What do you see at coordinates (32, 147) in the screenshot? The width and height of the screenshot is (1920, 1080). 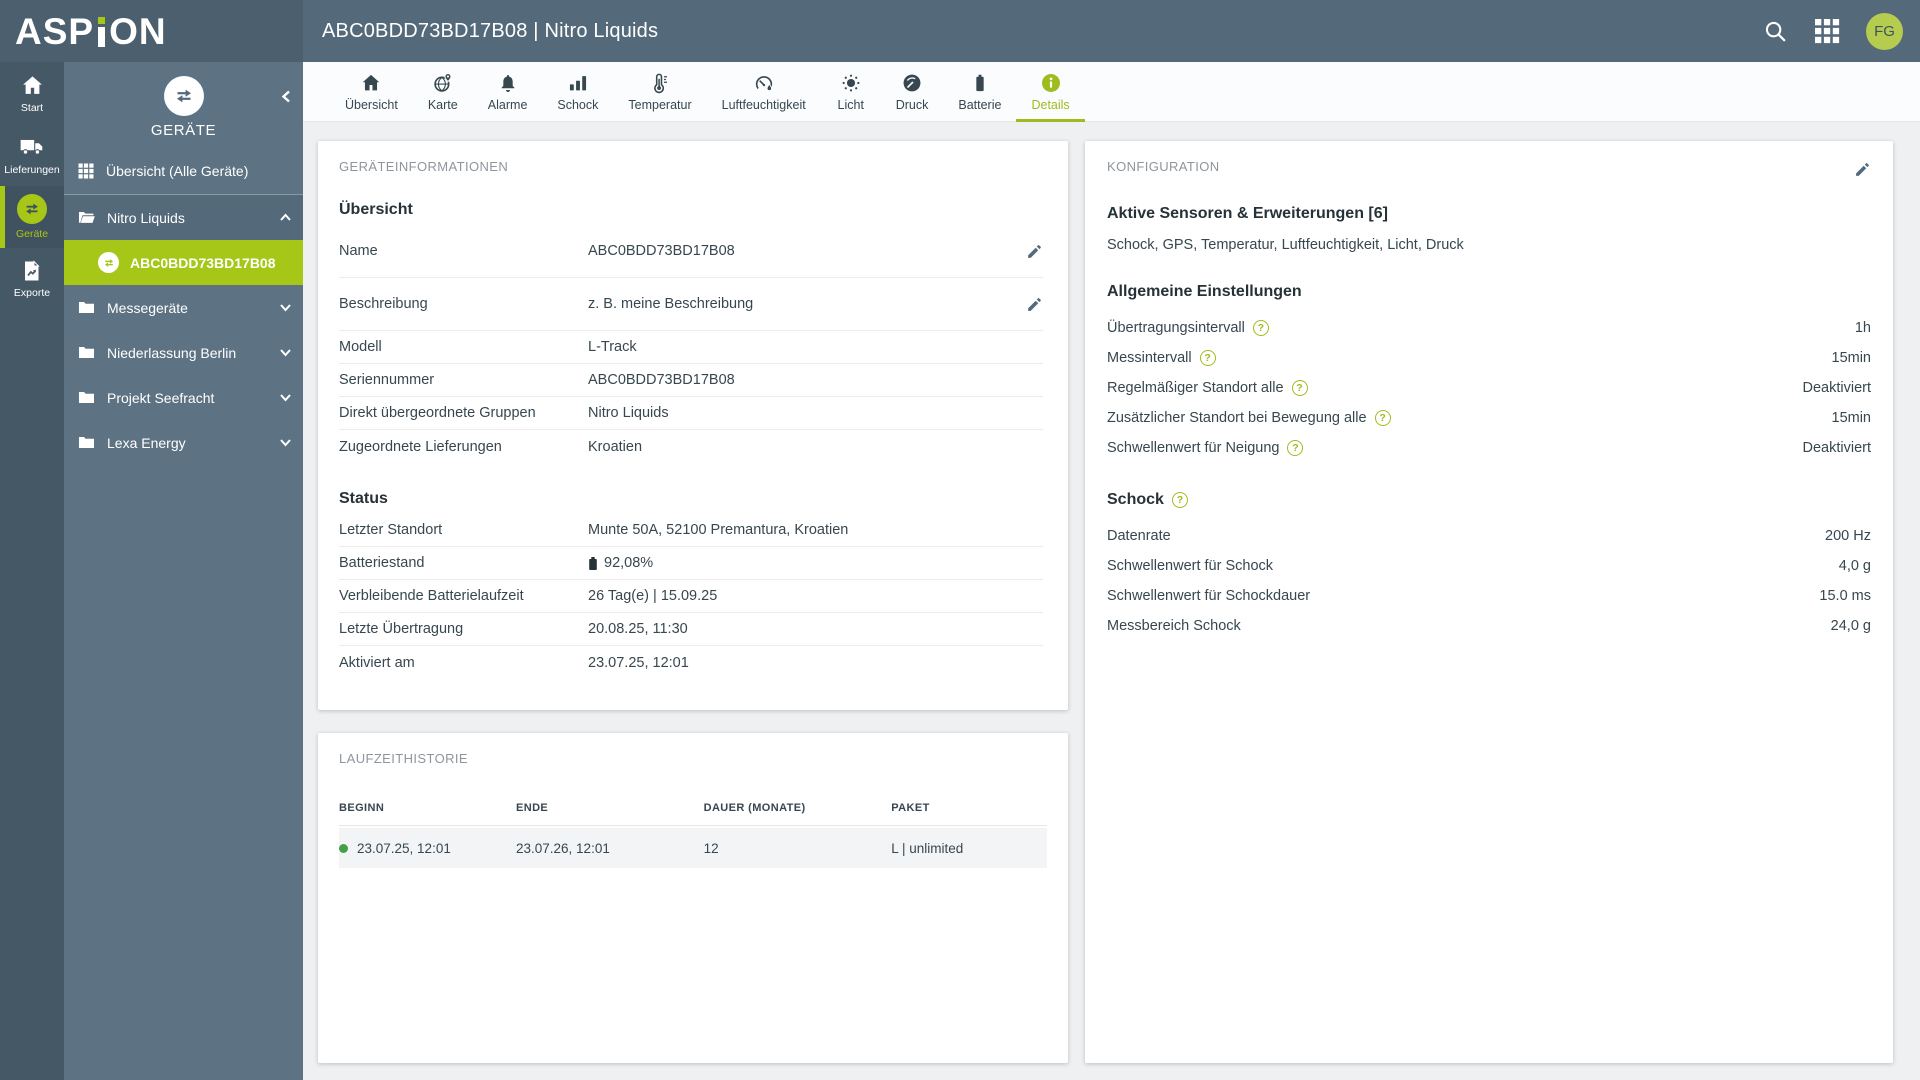 I see `truck-icon` at bounding box center [32, 147].